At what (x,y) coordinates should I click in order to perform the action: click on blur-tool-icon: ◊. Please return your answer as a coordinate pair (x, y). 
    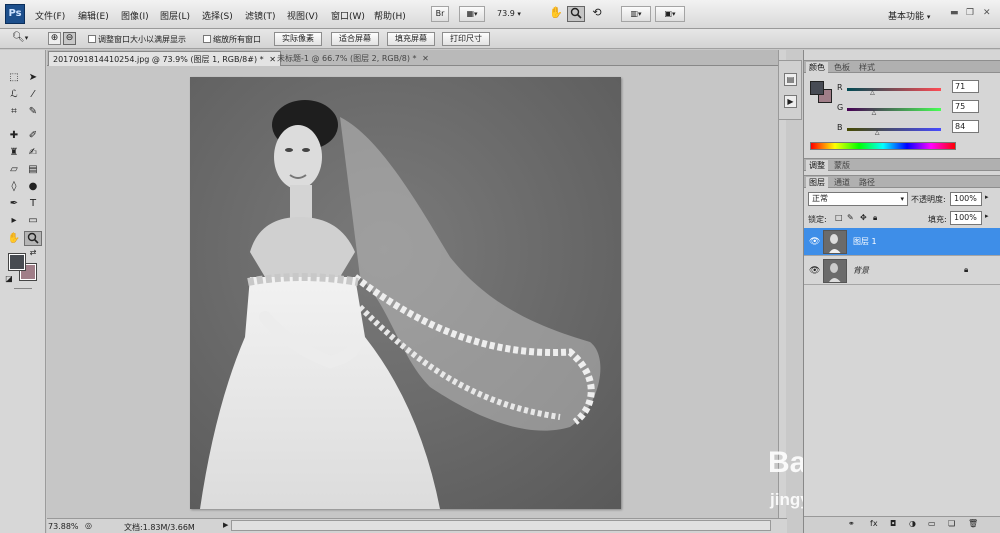
    Looking at the image, I should click on (14, 186).